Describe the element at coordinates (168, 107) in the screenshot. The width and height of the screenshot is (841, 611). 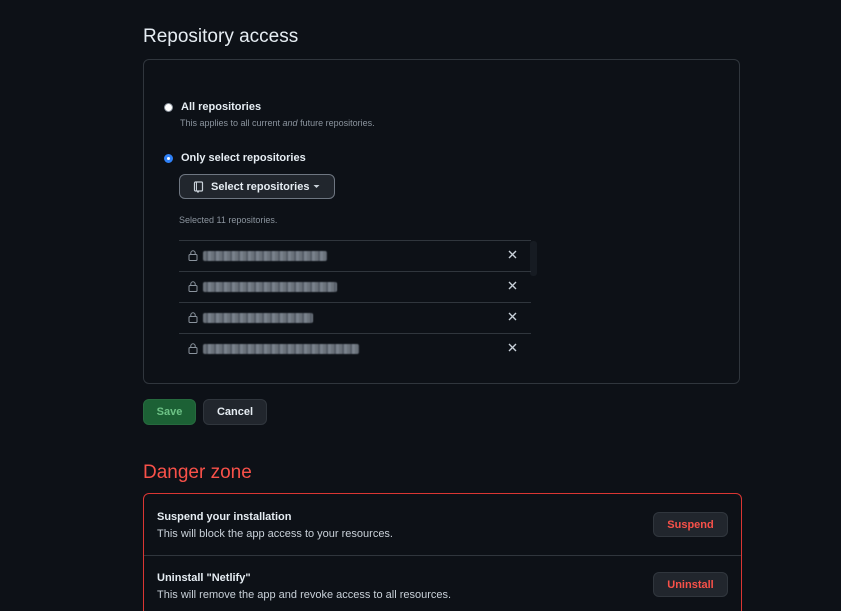
I see `all-repositories-radio` at that location.